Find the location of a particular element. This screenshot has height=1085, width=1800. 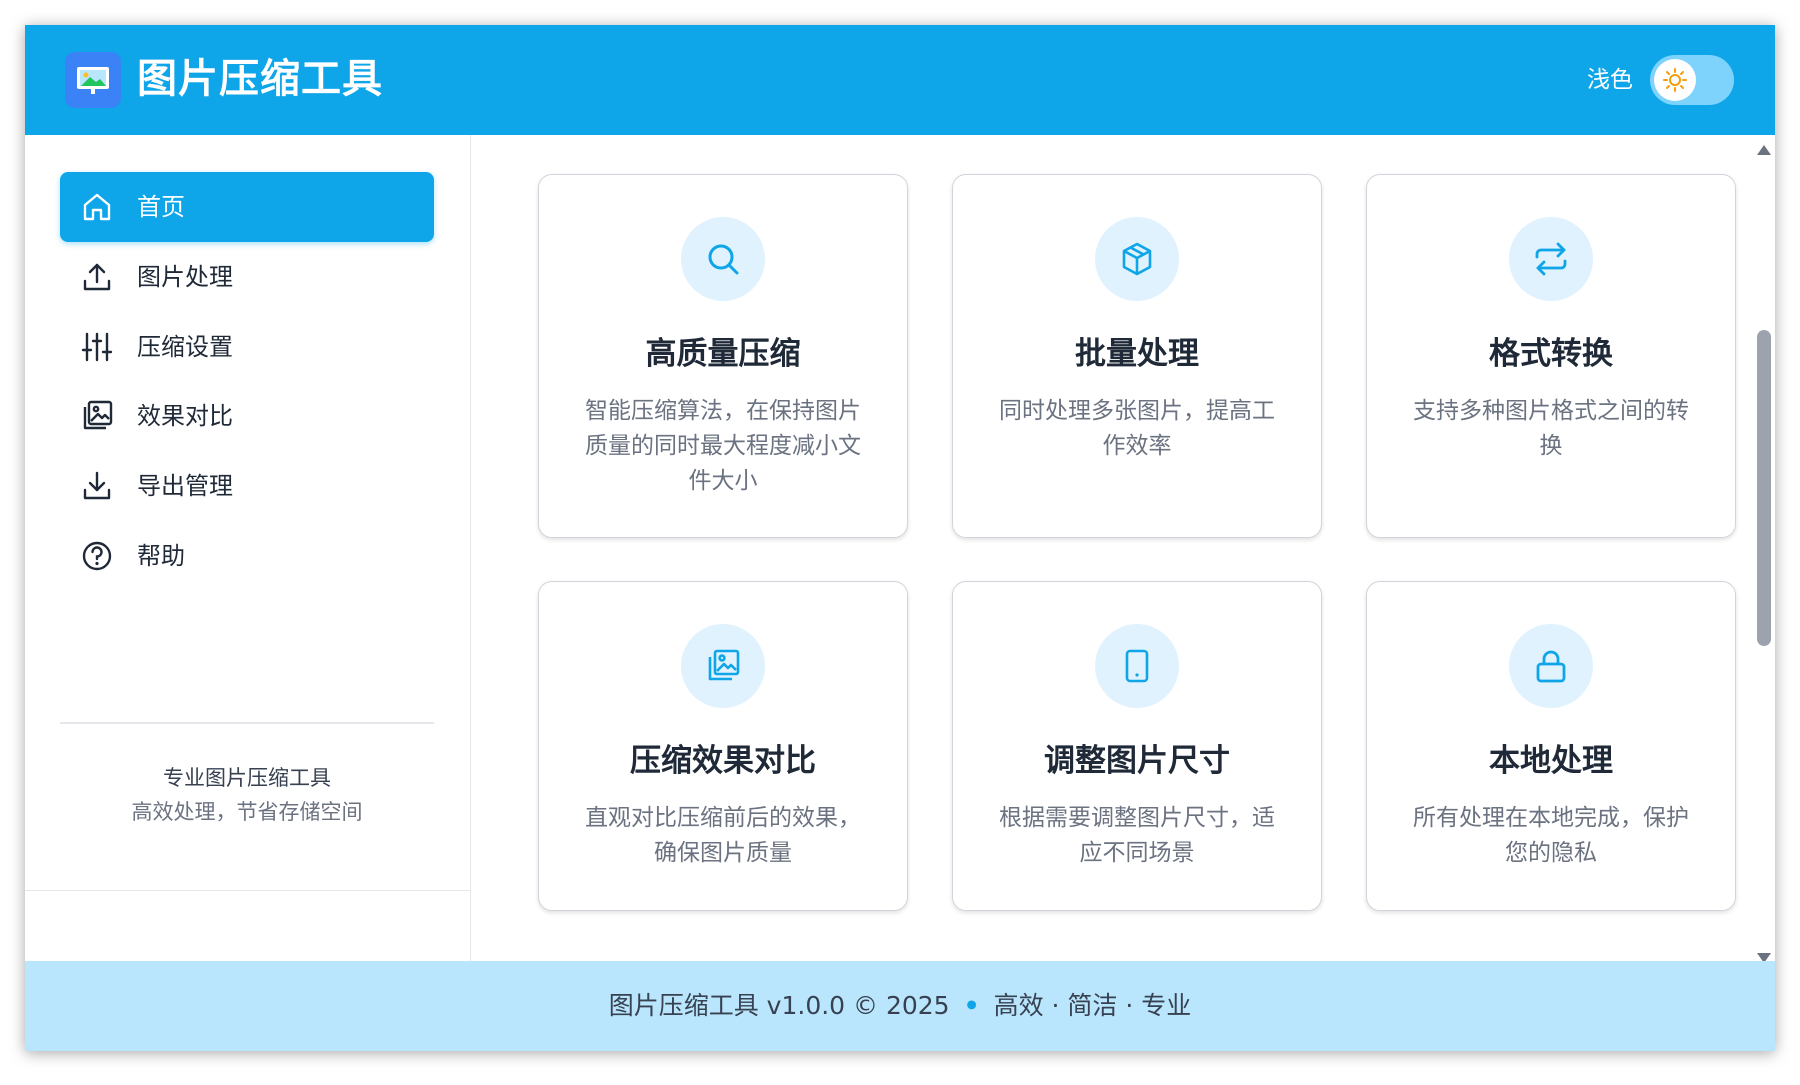

sidebar-item-help: 帮助 is located at coordinates (247, 556).